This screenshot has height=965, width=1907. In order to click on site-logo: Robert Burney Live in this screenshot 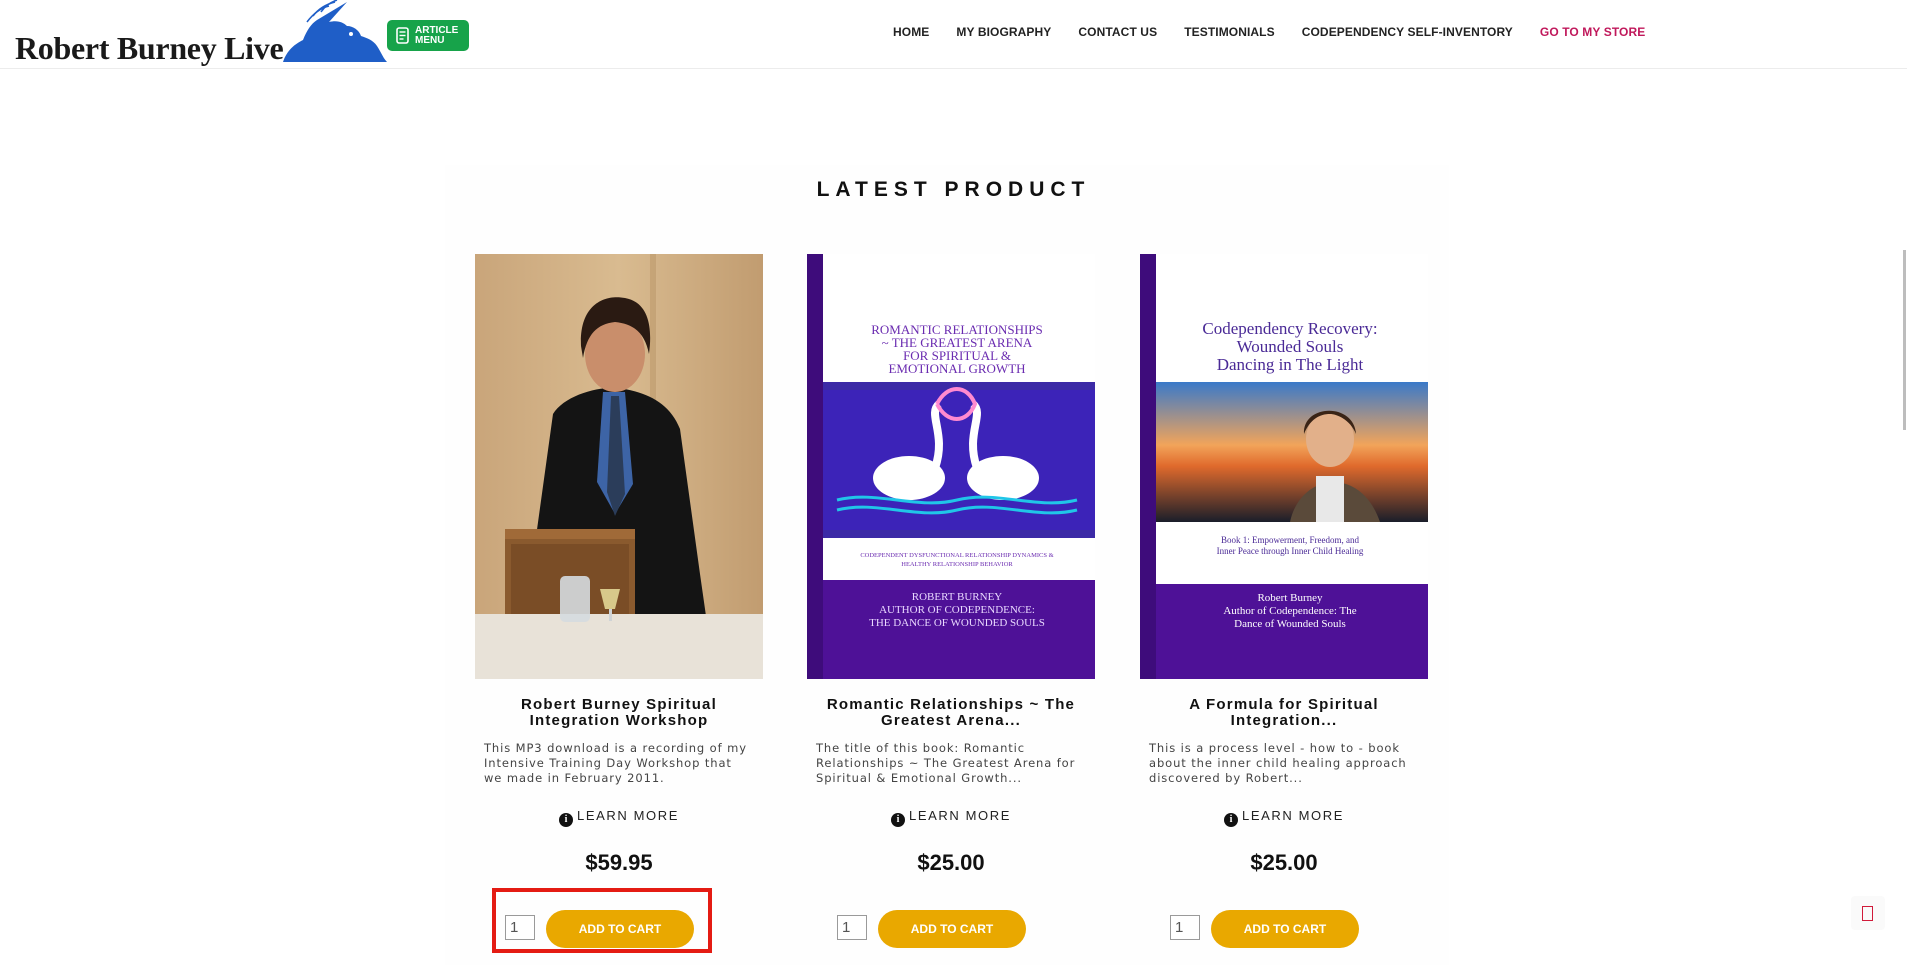, I will do `click(201, 34)`.